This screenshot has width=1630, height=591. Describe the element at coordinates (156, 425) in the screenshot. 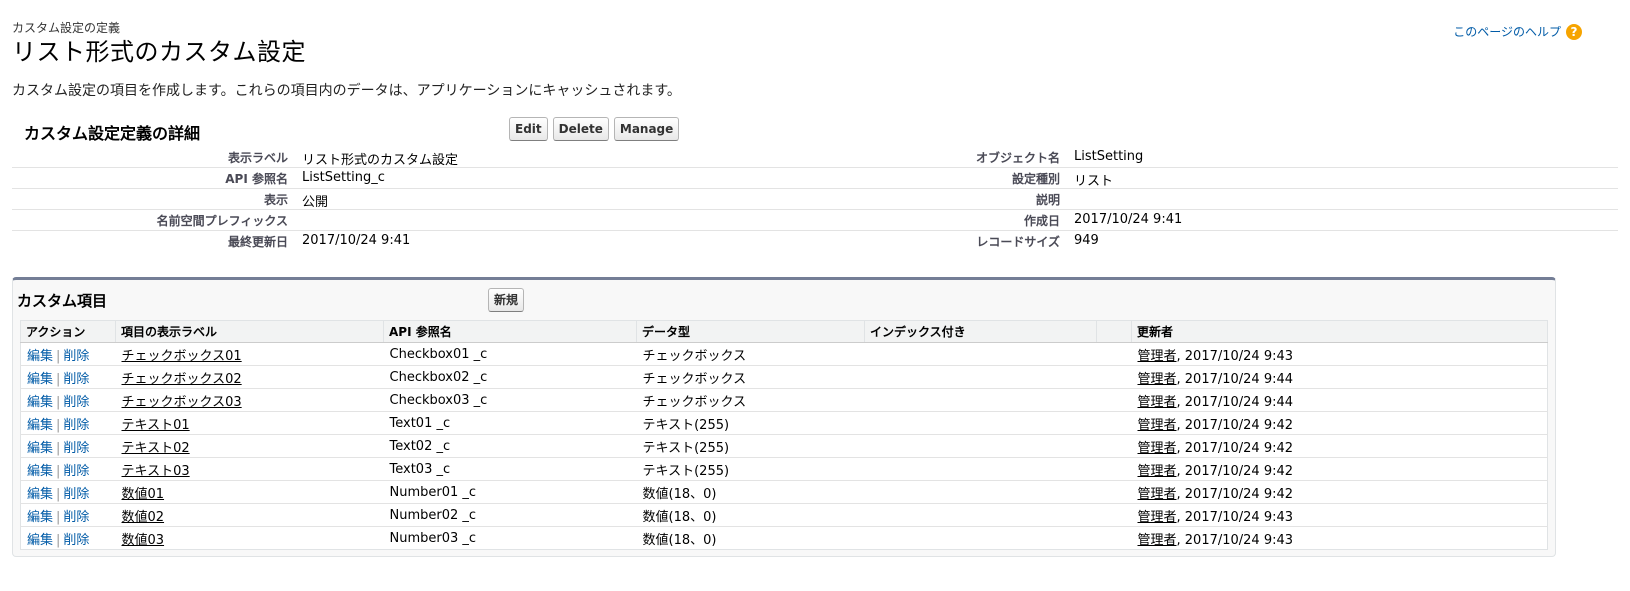

I see `field-label-link: テキスト01` at that location.